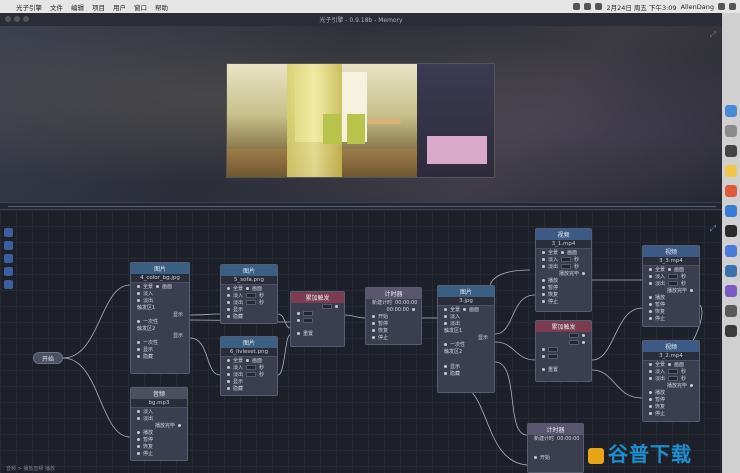 This screenshot has height=473, width=740. I want to click on dock-launchpad-icon, so click(731, 131).